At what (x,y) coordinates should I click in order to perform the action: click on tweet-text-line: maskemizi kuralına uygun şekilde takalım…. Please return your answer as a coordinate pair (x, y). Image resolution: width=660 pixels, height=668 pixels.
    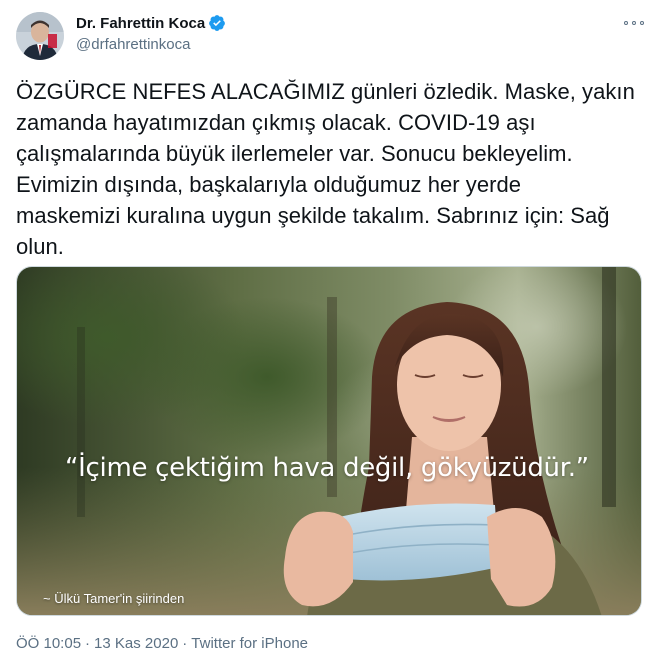
    Looking at the image, I should click on (313, 215).